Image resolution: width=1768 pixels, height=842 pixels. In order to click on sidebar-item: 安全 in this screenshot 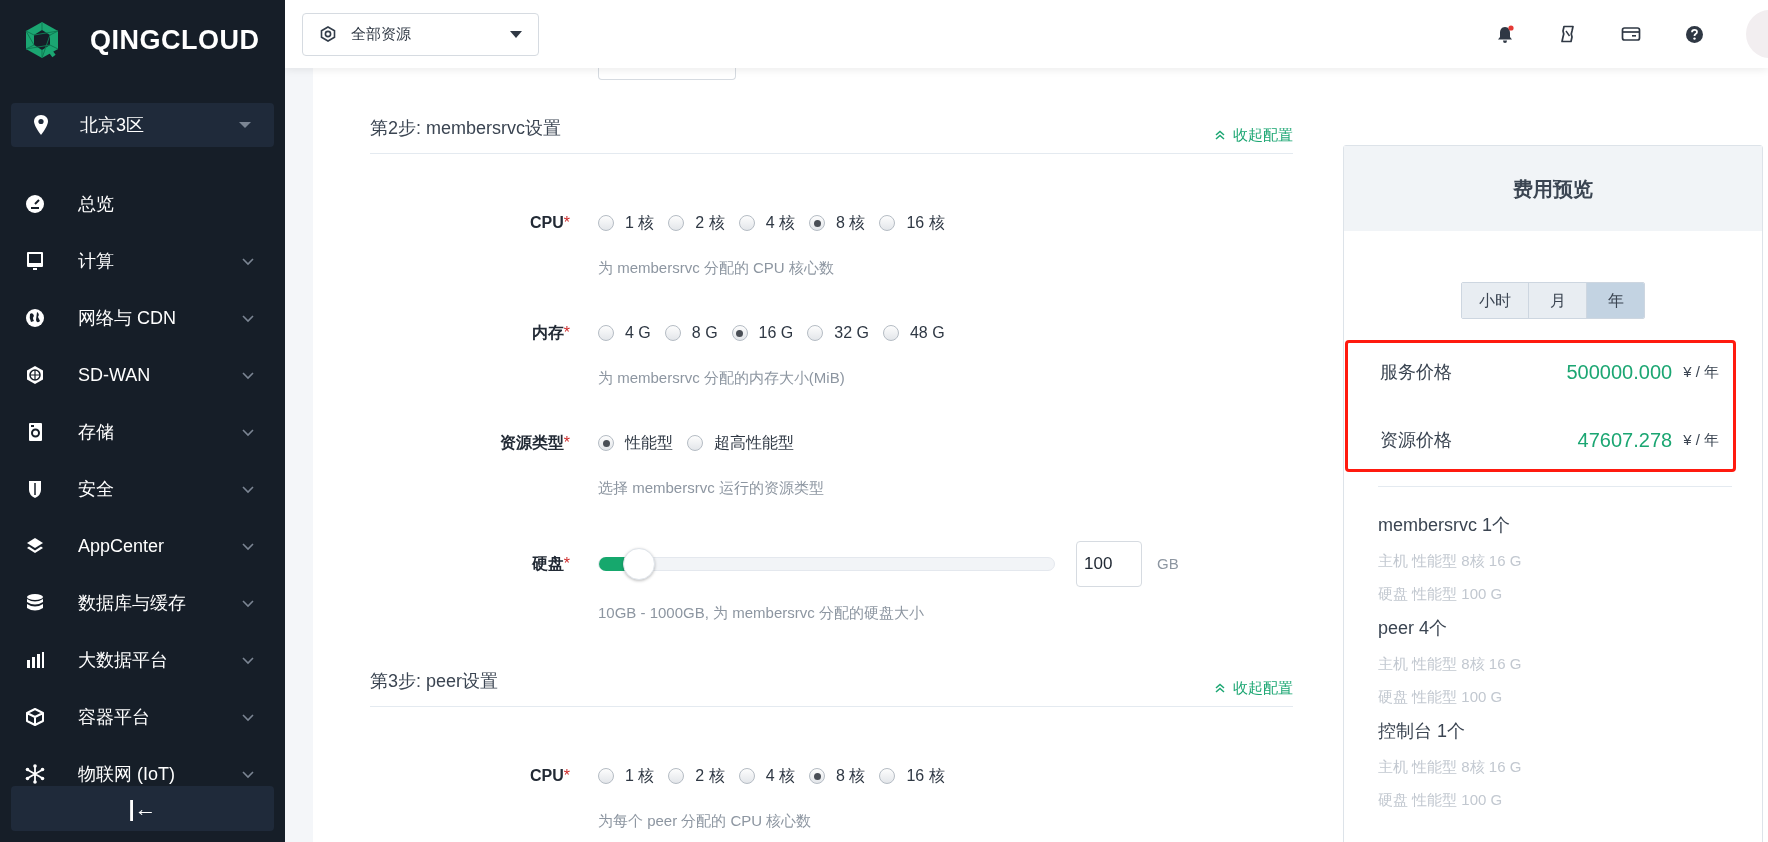, I will do `click(142, 489)`.